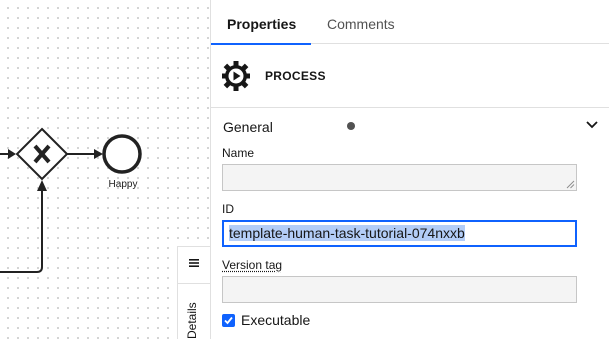  What do you see at coordinates (236, 76) in the screenshot?
I see `process-gear-play-icon` at bounding box center [236, 76].